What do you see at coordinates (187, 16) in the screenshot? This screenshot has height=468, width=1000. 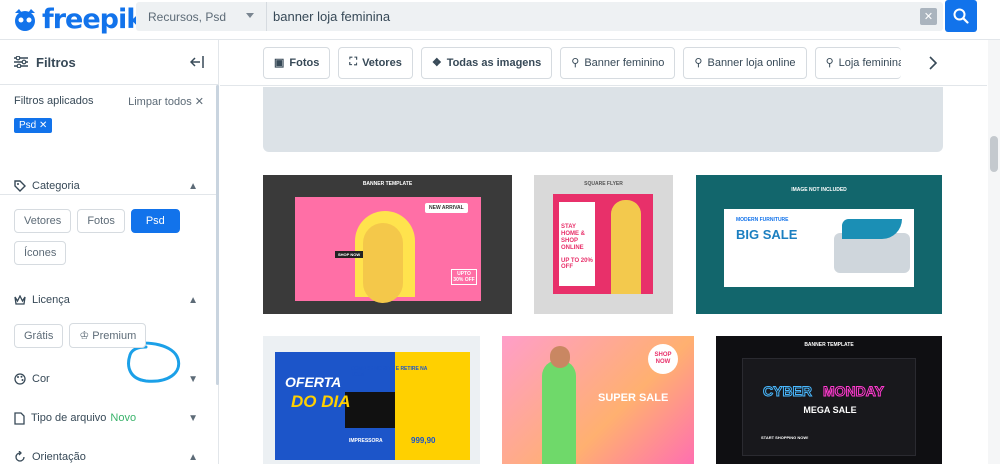 I see `search-category-value: Recursos, Psd` at bounding box center [187, 16].